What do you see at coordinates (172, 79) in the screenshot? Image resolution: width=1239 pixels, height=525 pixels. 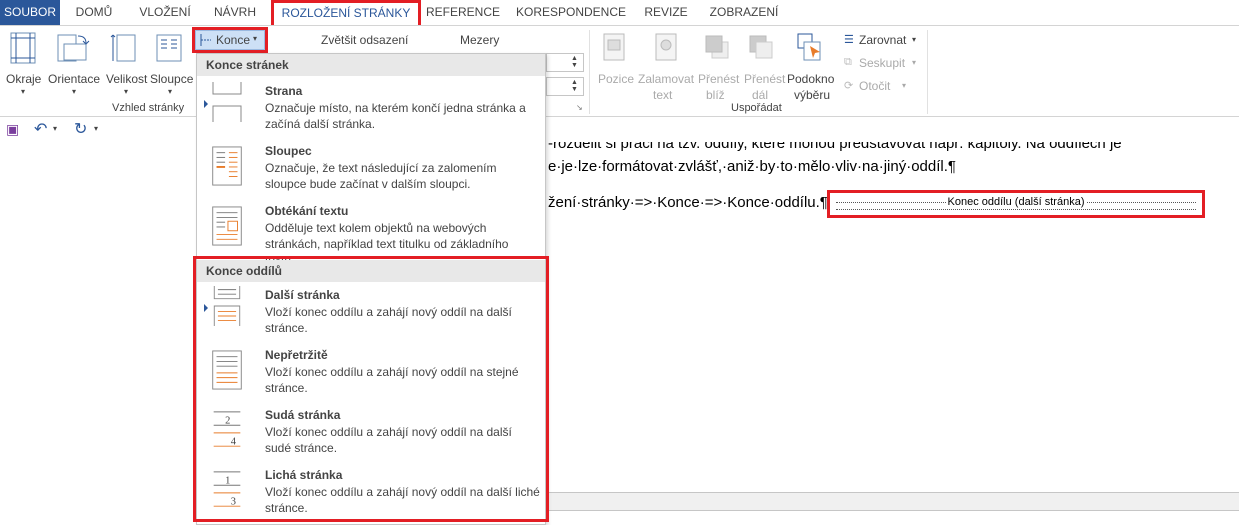 I see `columns-label: Sloupce` at bounding box center [172, 79].